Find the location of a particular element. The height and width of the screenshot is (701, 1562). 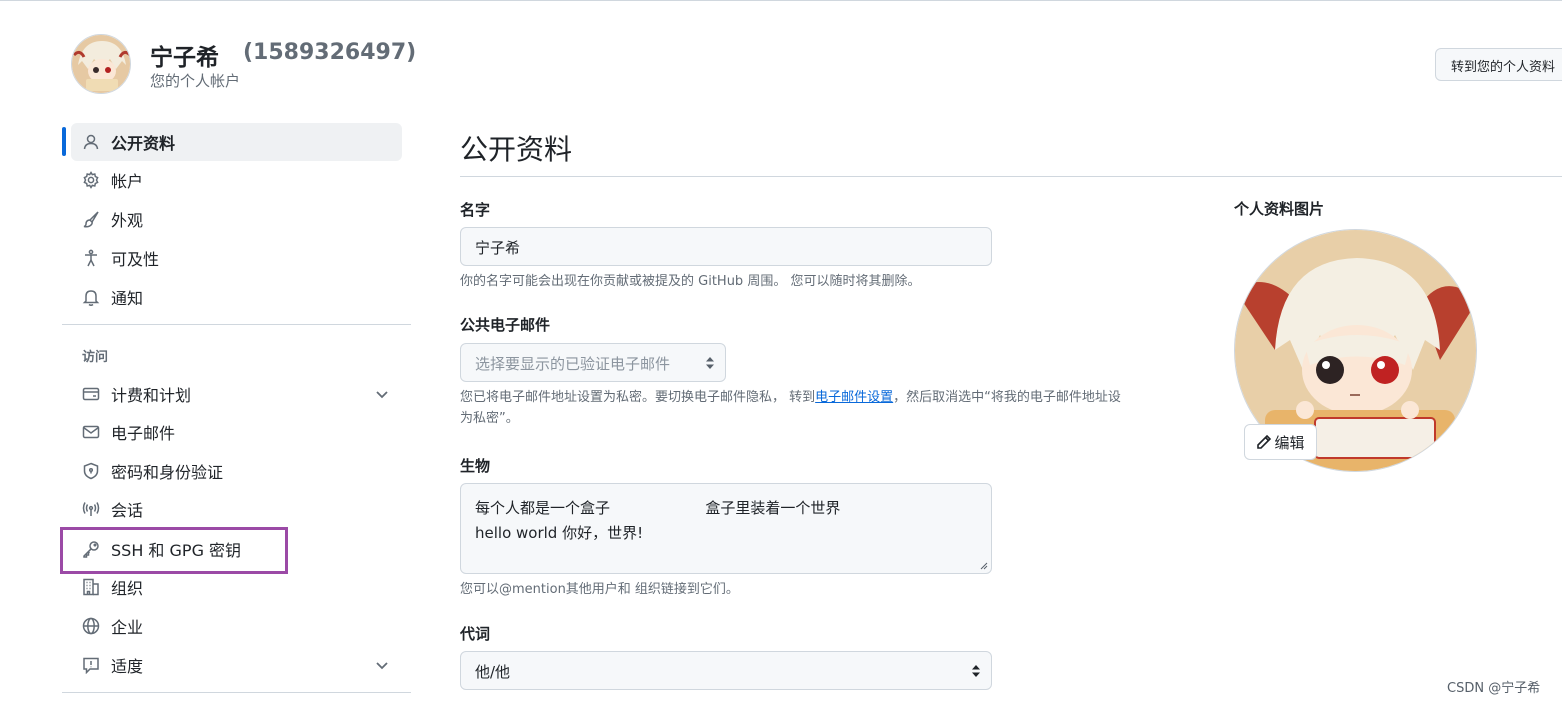

accessibility-icon is located at coordinates (91, 258).